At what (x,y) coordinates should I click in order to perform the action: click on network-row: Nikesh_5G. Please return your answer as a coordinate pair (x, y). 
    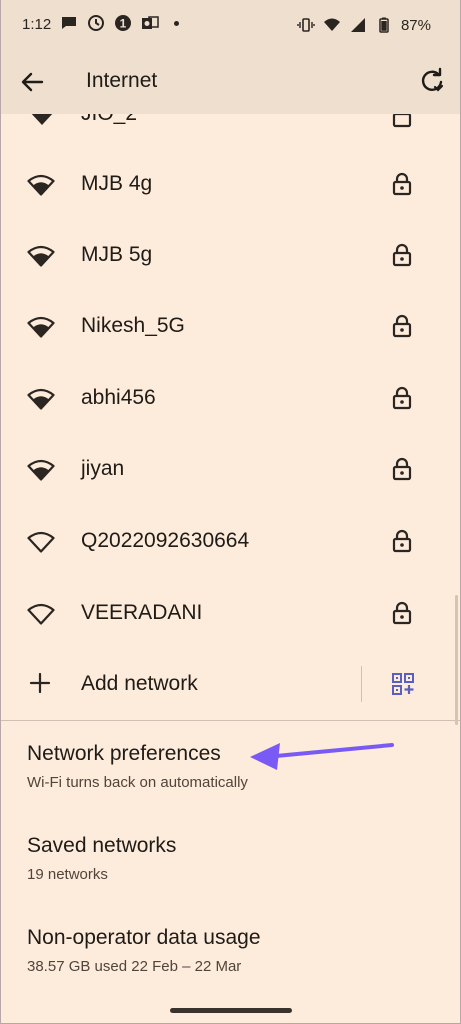
    Looking at the image, I should click on (230, 326).